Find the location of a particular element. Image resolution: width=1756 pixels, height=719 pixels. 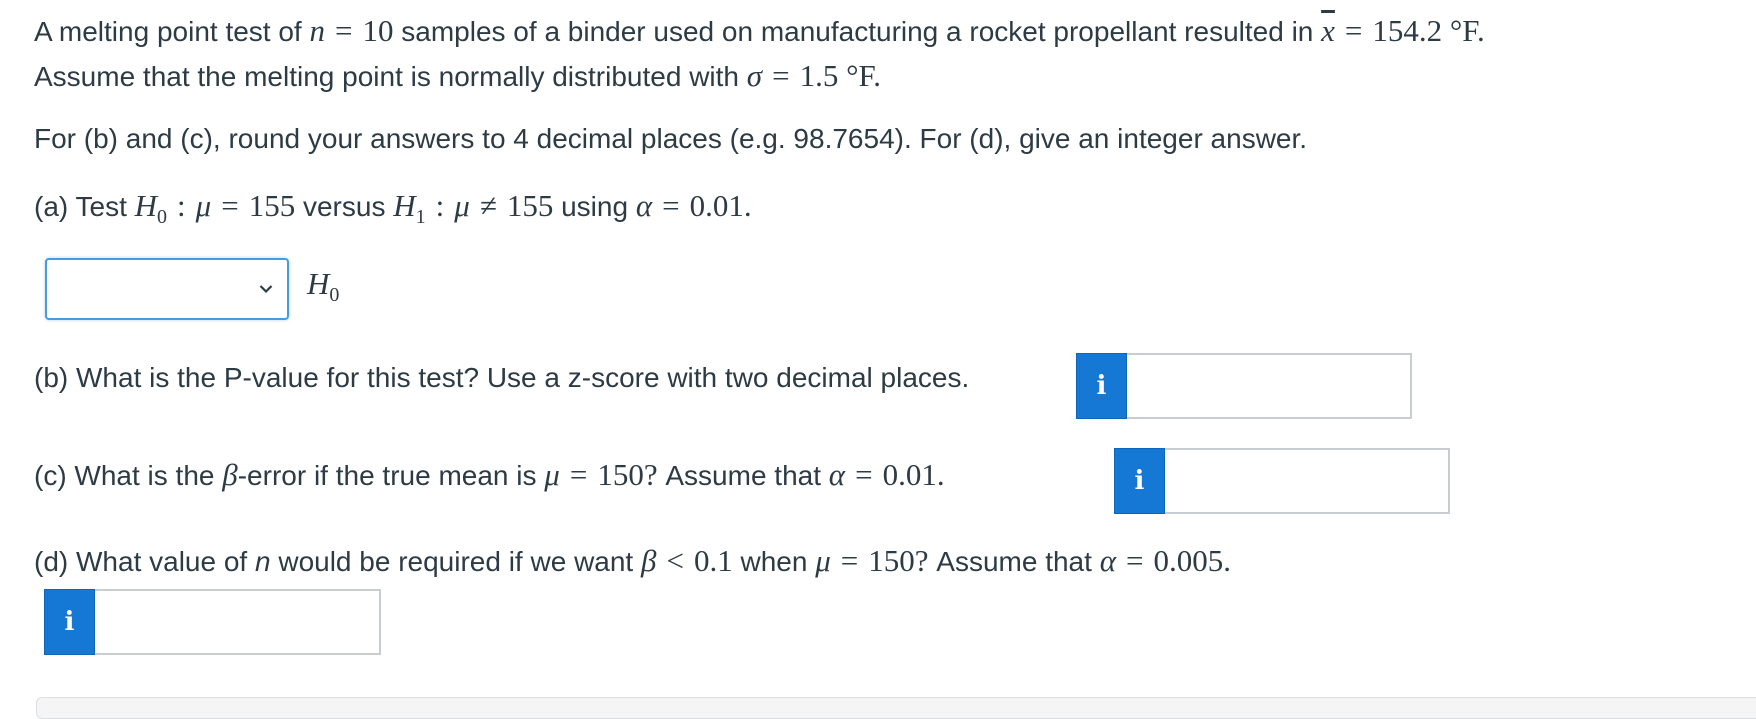

sigma-variable: σ is located at coordinates (754, 75).